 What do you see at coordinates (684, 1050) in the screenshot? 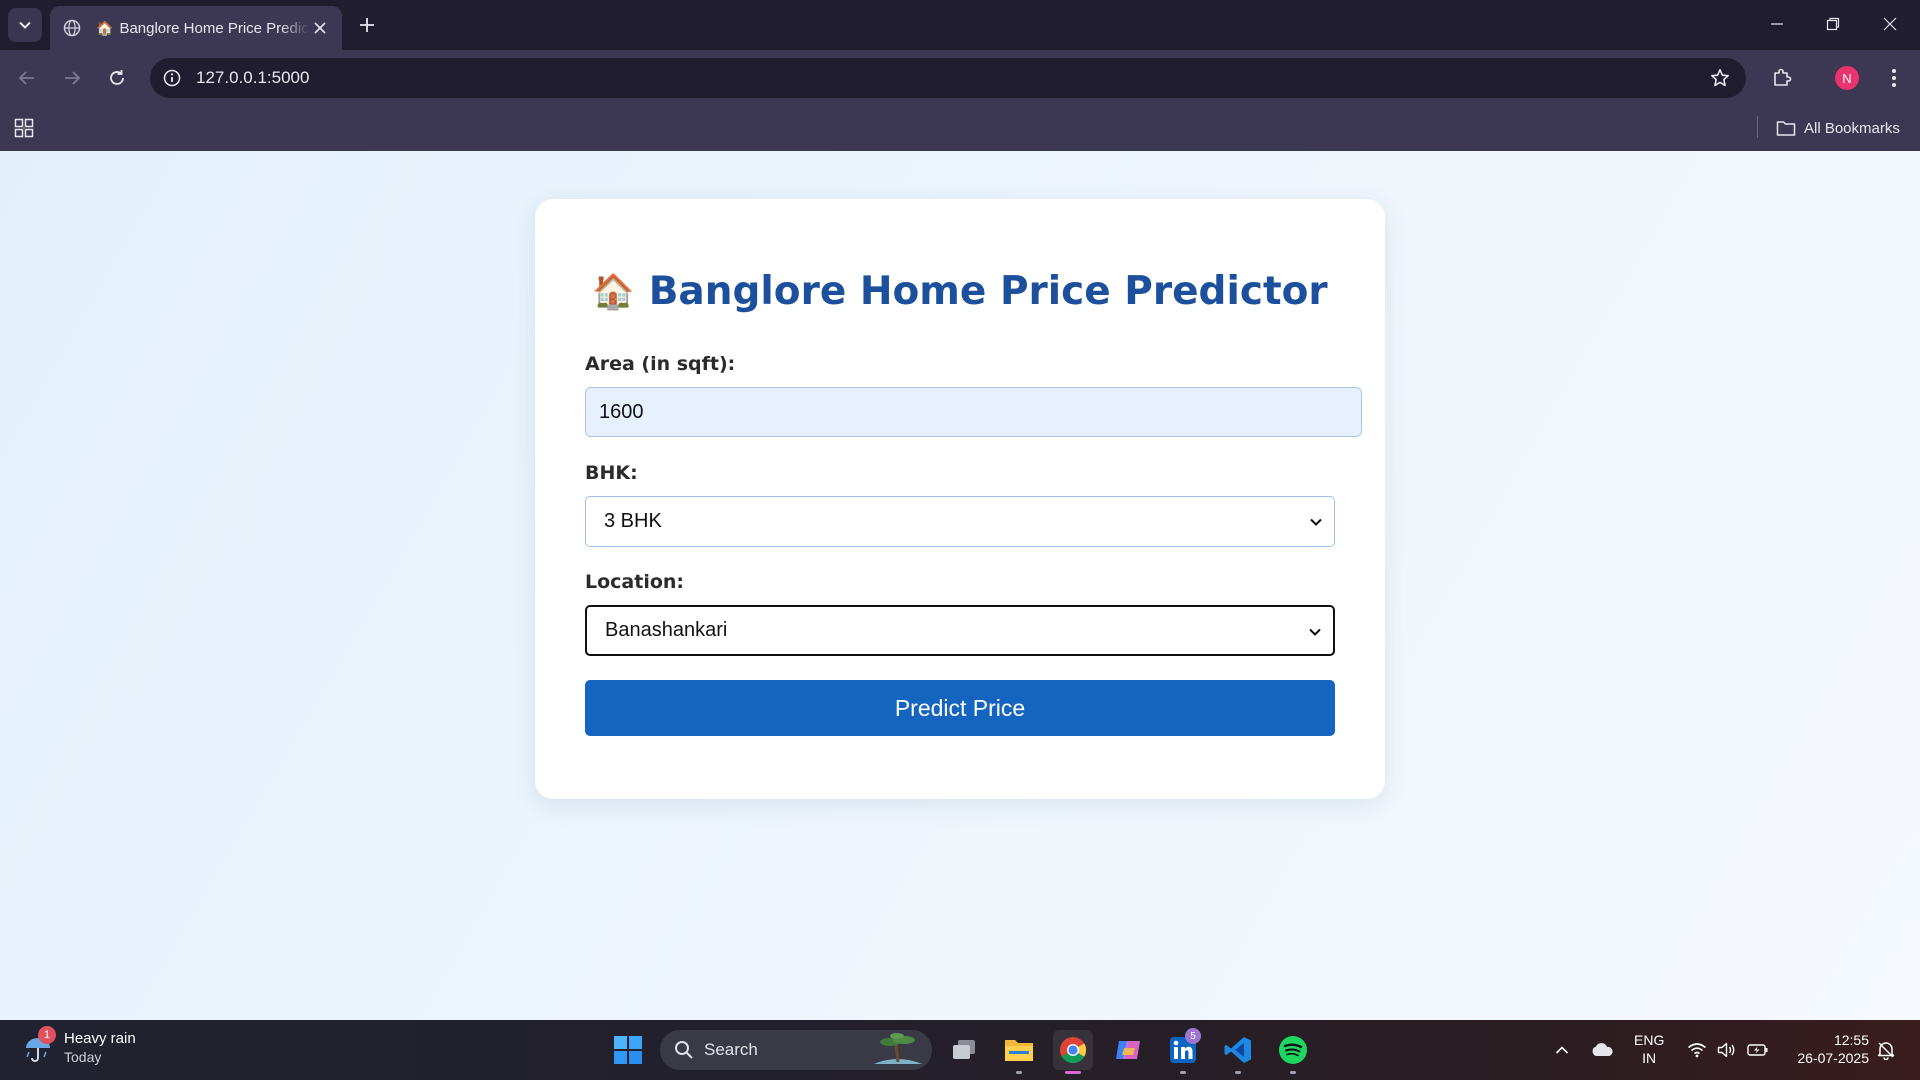
I see `search-icon` at bounding box center [684, 1050].